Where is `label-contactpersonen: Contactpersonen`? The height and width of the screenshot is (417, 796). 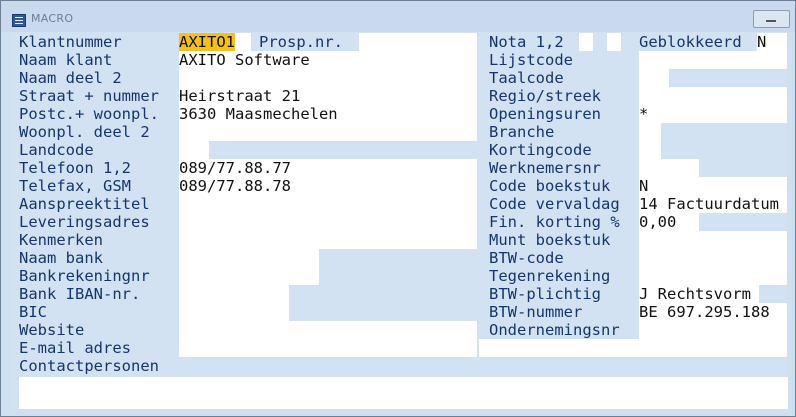 label-contactpersonen: Contactpersonen is located at coordinates (89, 366).